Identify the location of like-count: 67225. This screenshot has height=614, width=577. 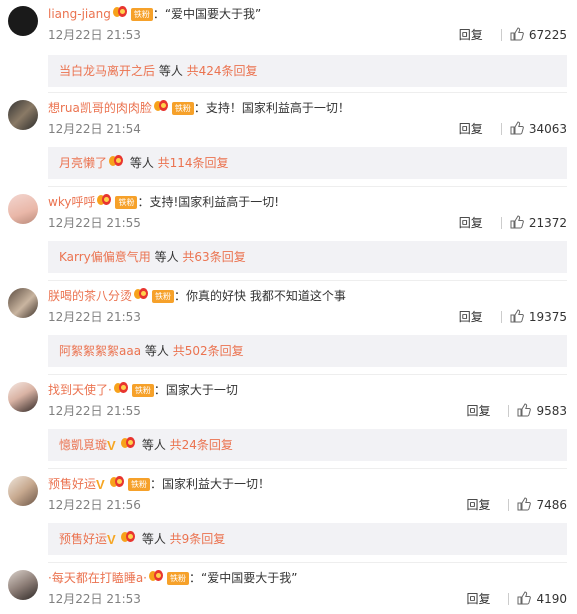
(547, 35).